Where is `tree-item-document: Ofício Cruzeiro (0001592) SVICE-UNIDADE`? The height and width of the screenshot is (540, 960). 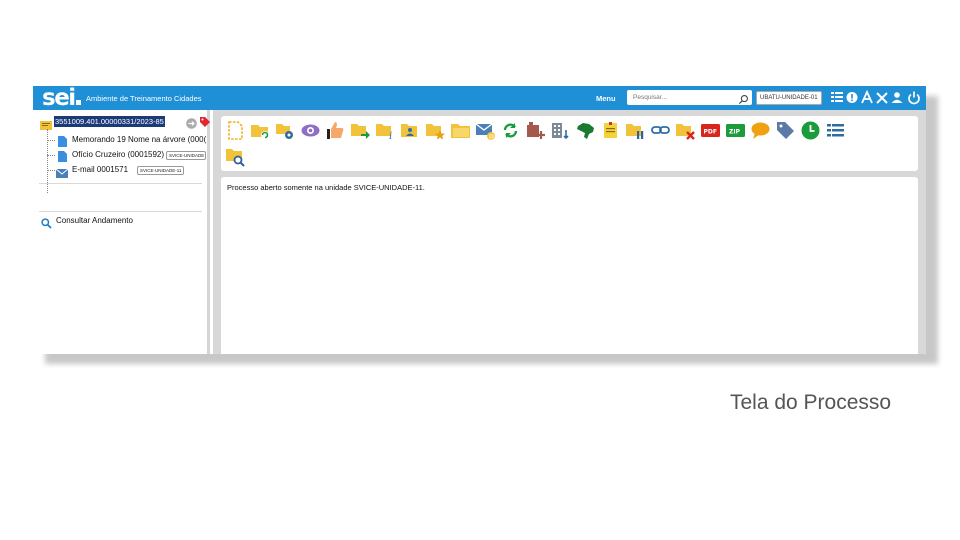
tree-item-document: Ofício Cruzeiro (0001592) SVICE-UNIDADE is located at coordinates (133, 155).